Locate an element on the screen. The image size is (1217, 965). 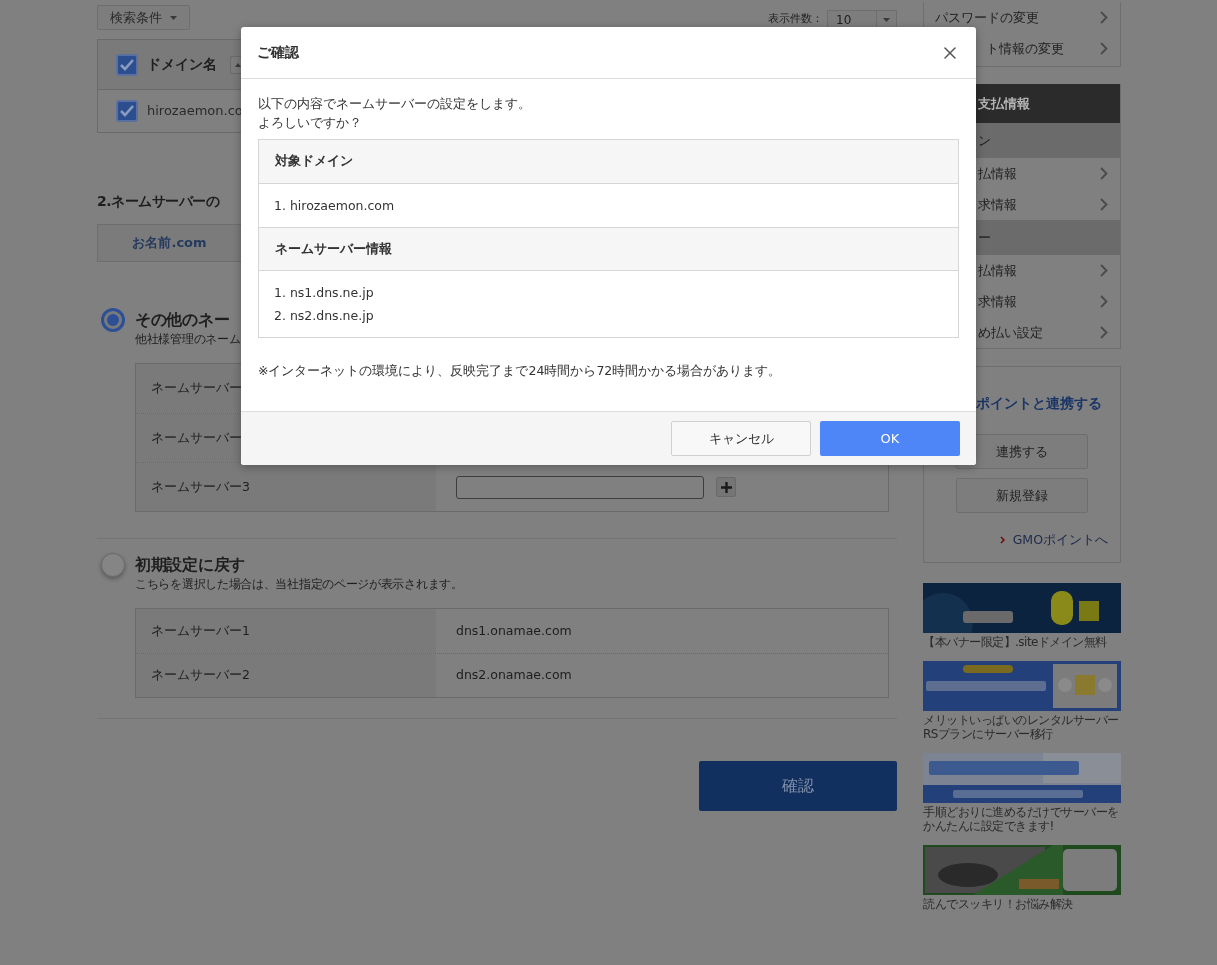
page-size-label: 表示件数： is located at coordinates (795, 19).